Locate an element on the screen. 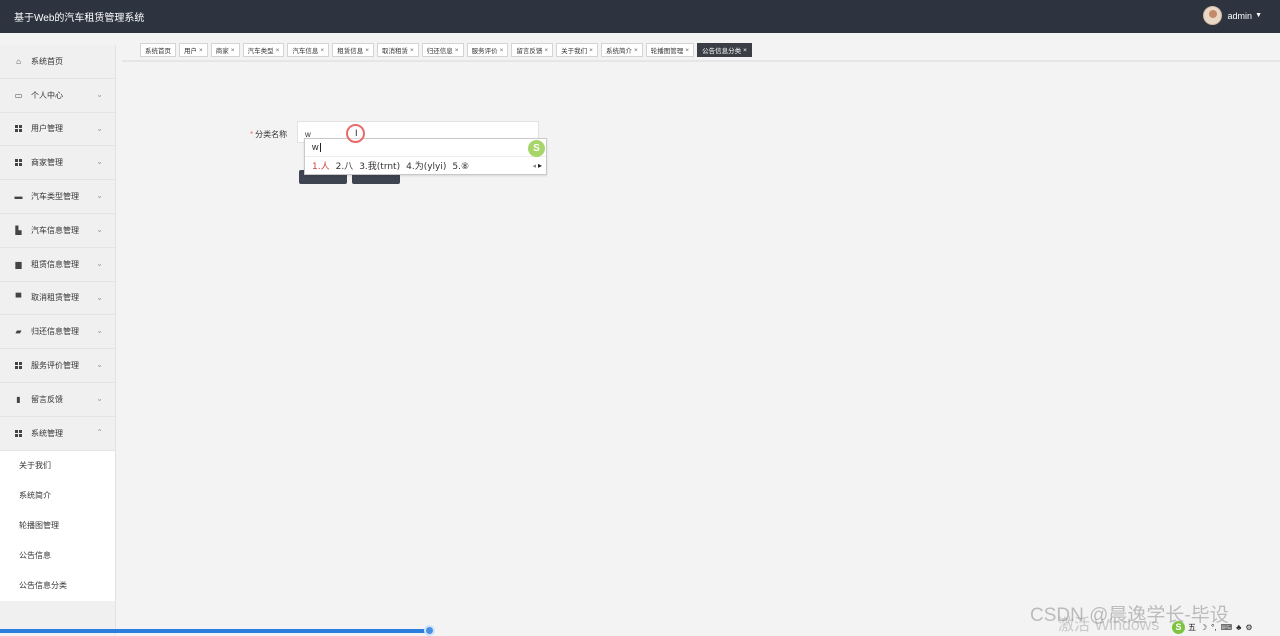 The image size is (1280, 636). sidebar-item: ▮ 留言反馈 ⌄ is located at coordinates (57, 400).